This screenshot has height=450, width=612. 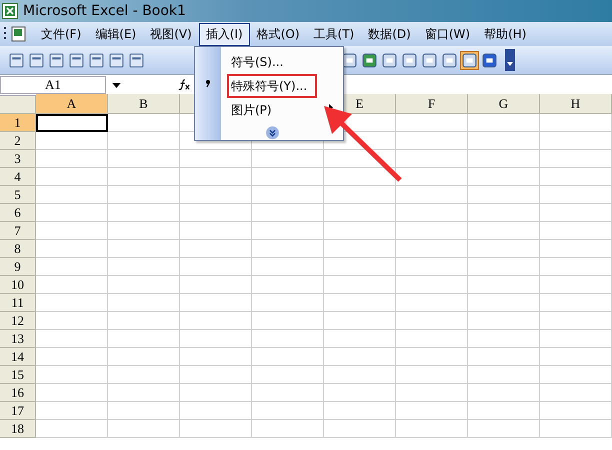 I want to click on row-header: 5, so click(x=18, y=195).